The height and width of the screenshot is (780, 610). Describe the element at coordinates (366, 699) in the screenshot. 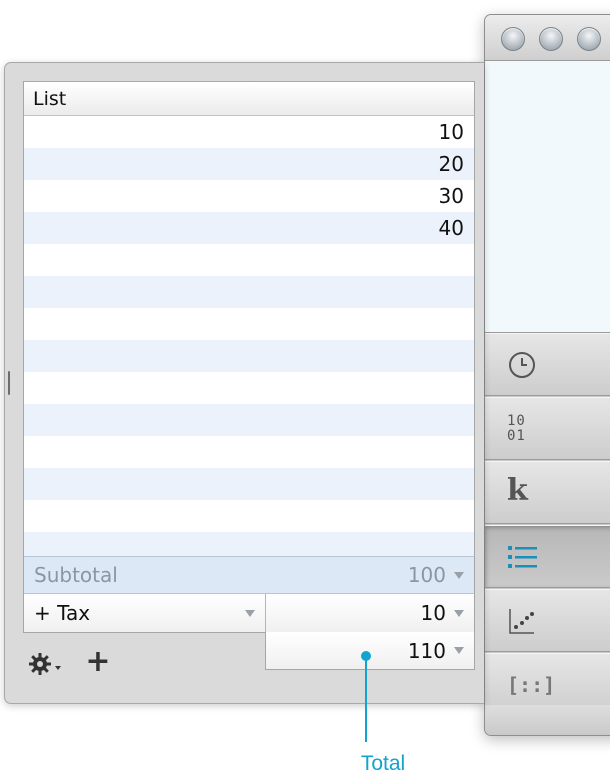

I see `callout-line` at that location.